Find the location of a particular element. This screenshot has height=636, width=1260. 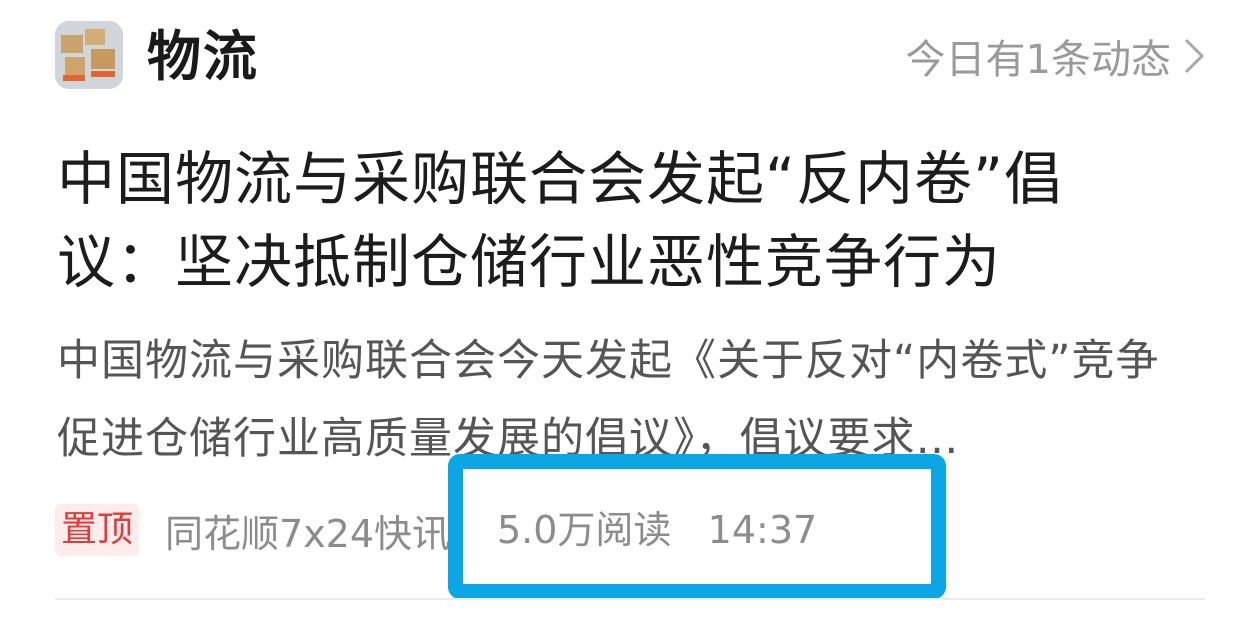

channel-icon is located at coordinates (89, 55).